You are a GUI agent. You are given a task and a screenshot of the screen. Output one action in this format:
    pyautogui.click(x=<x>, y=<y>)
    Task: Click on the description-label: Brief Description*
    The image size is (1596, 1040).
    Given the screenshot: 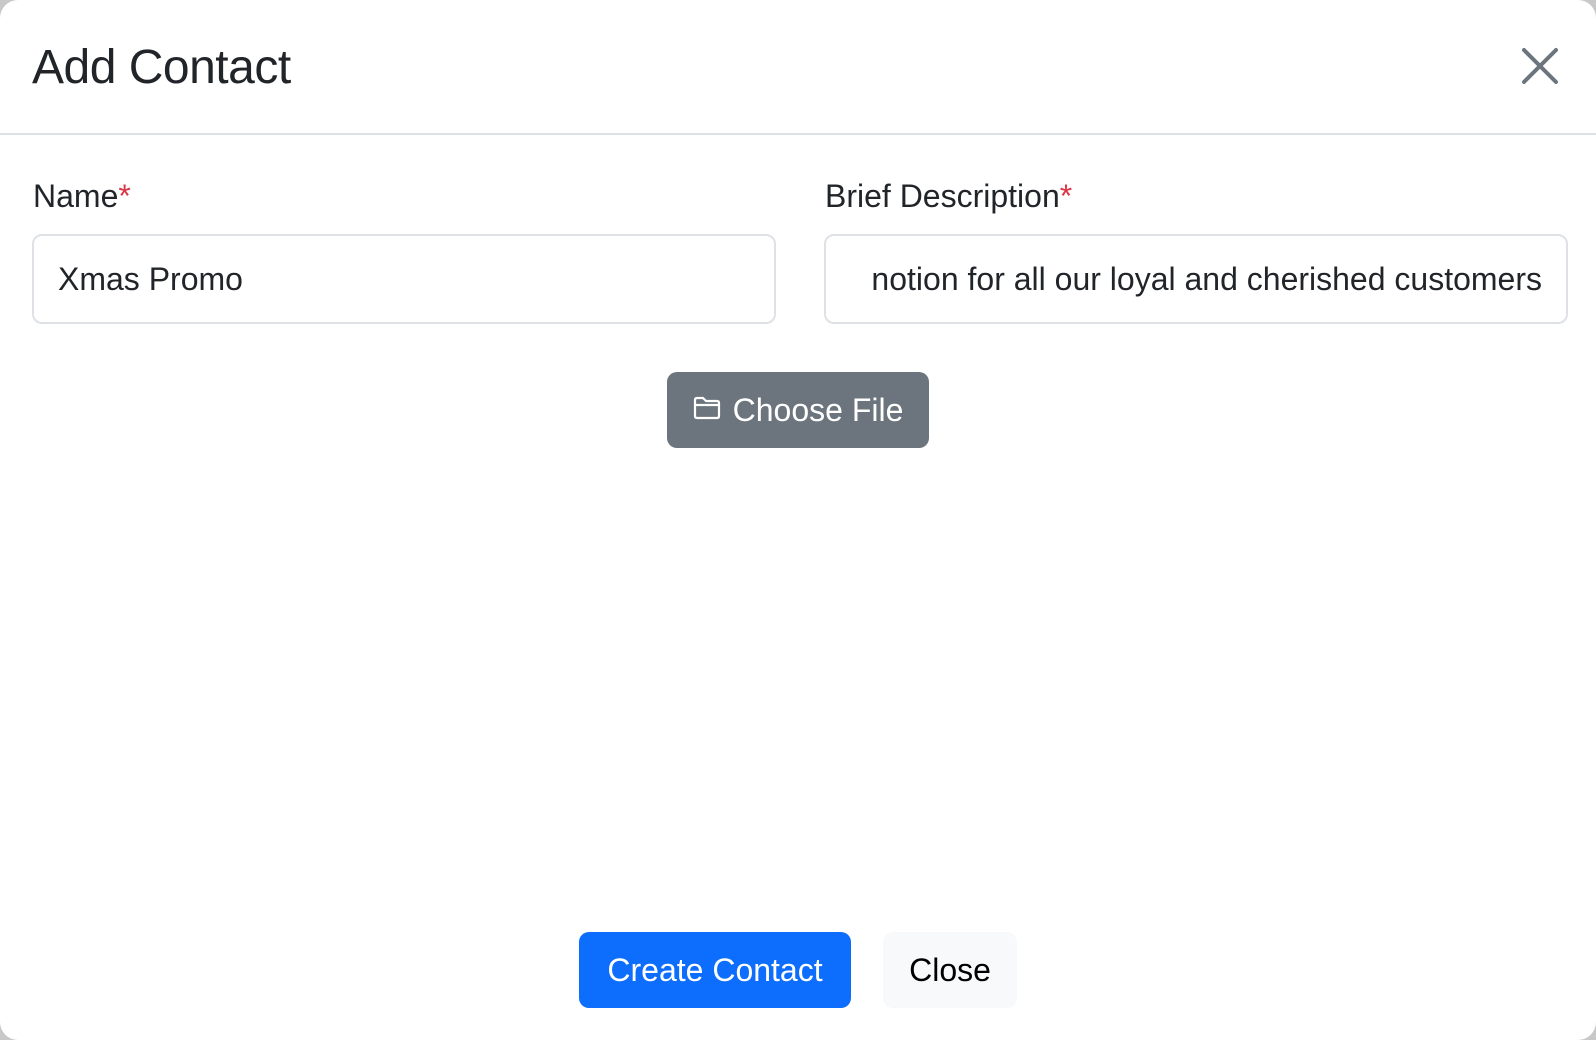 What is the action you would take?
    pyautogui.click(x=948, y=196)
    